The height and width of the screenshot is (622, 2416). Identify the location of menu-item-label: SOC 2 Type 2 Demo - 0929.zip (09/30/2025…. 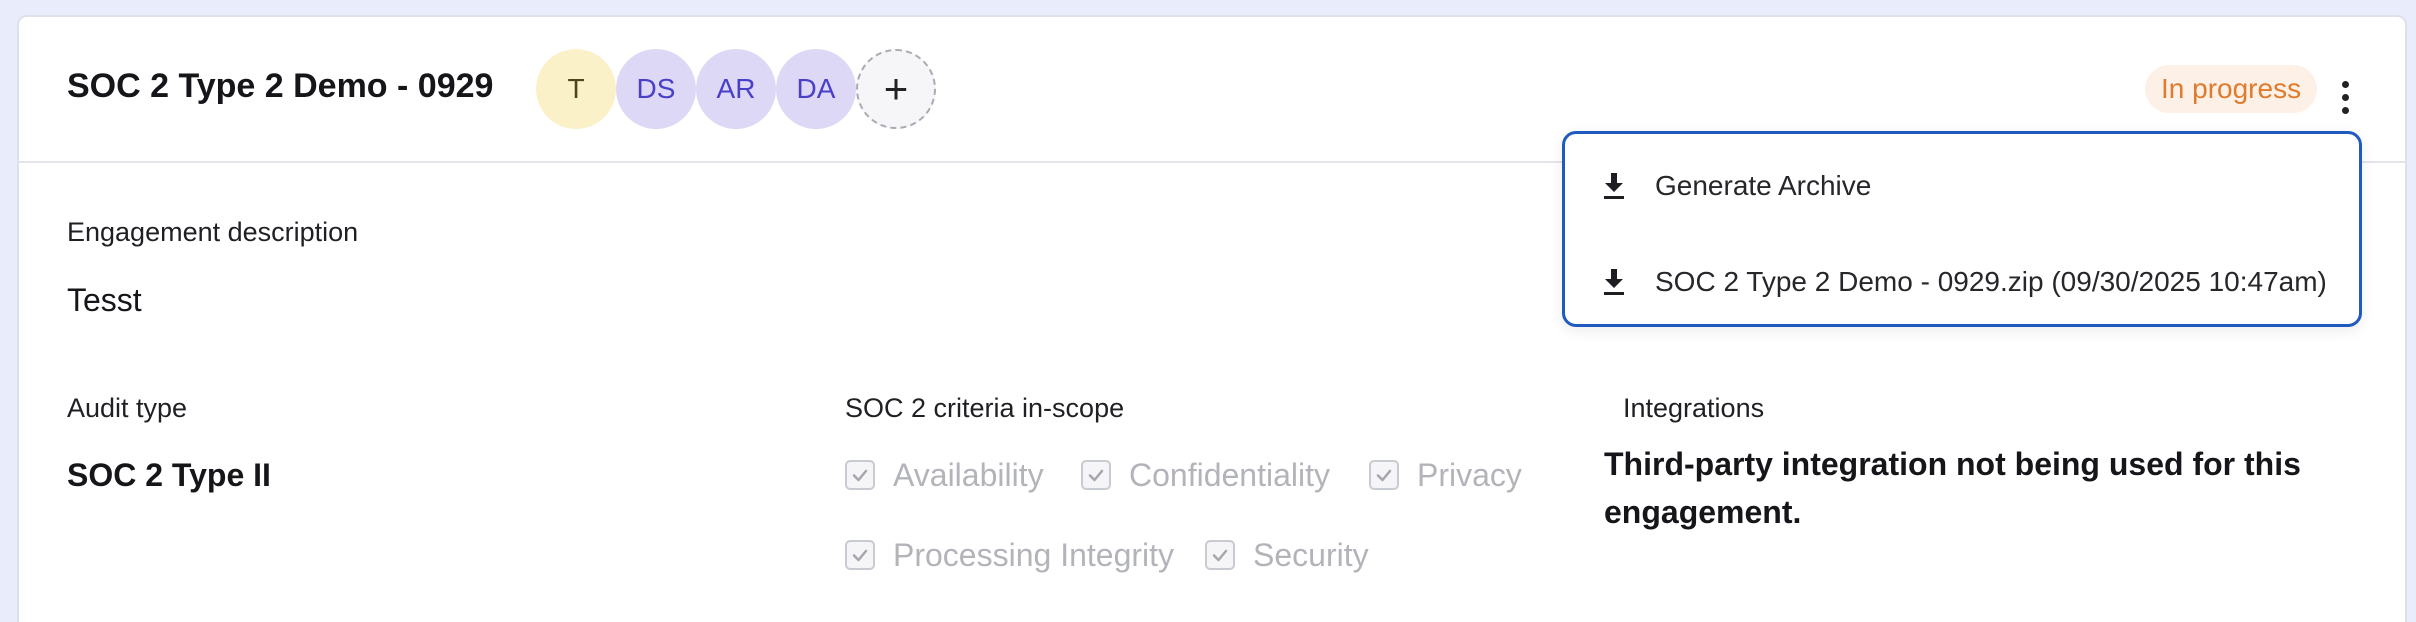
(1991, 281).